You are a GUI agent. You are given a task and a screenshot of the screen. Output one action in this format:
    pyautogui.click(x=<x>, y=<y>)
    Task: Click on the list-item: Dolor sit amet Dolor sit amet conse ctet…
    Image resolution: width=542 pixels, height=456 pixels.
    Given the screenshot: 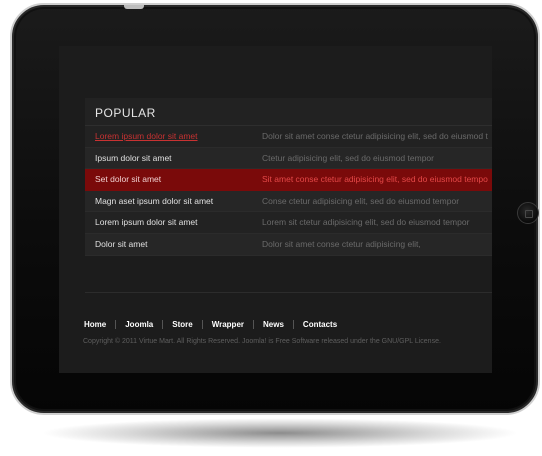 What is the action you would take?
    pyautogui.click(x=288, y=244)
    